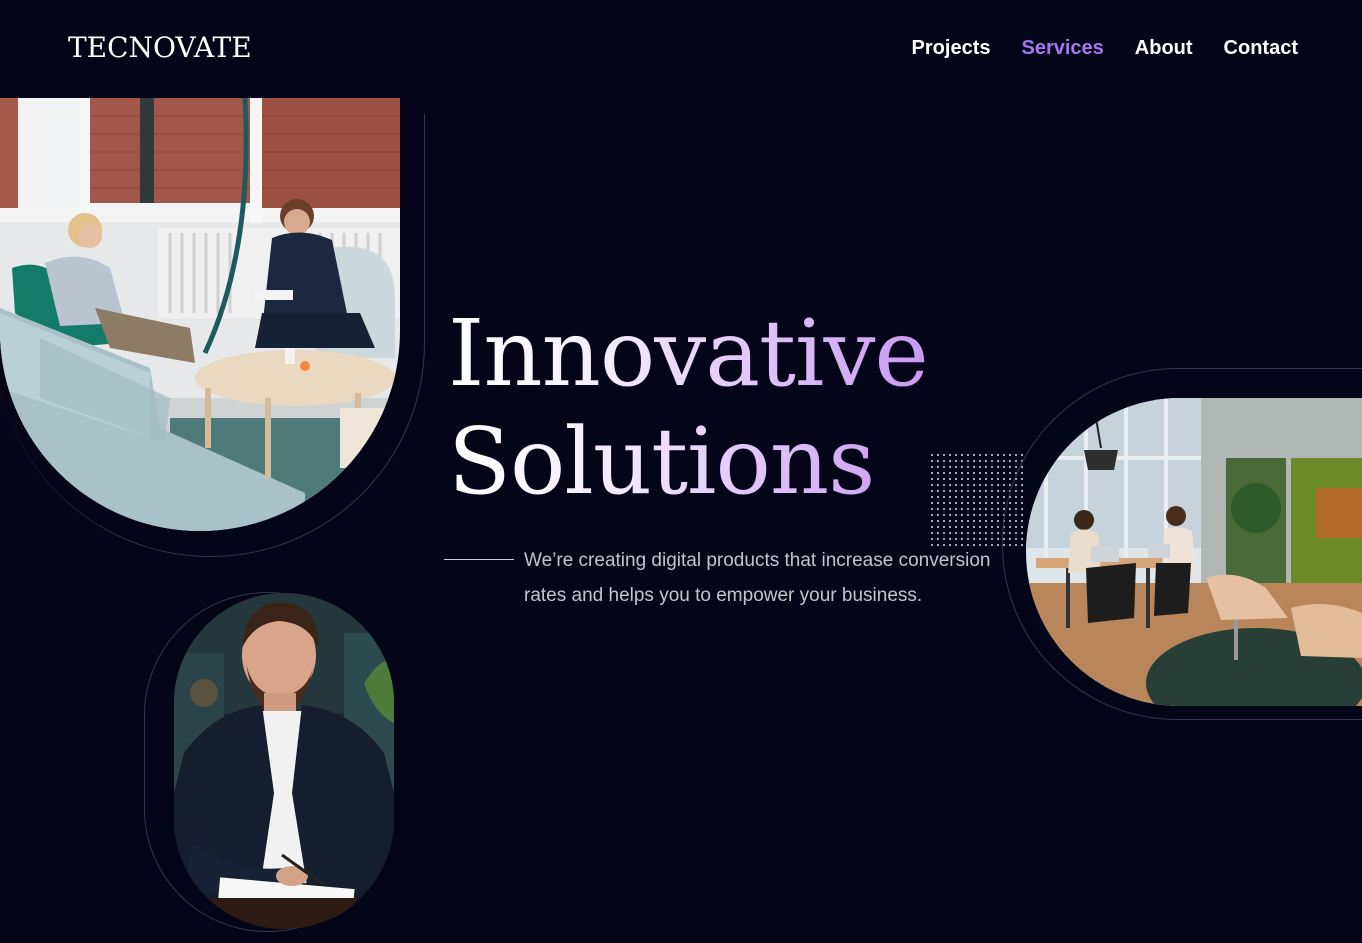  What do you see at coordinates (1105, 48) in the screenshot?
I see `main-nav: Projects Services About Contact` at bounding box center [1105, 48].